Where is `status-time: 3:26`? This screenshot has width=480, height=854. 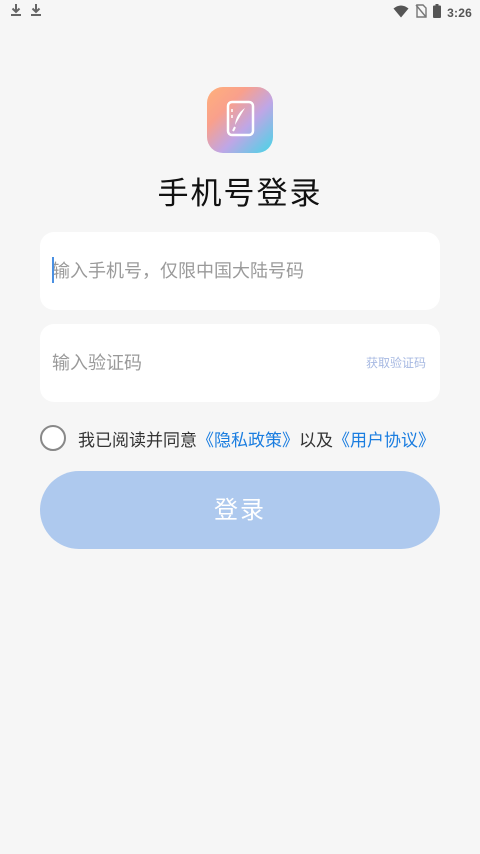 status-time: 3:26 is located at coordinates (459, 12).